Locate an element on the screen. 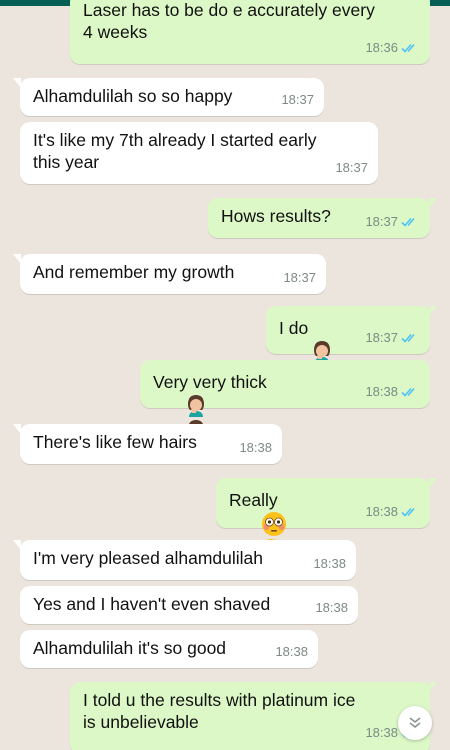  message-time: 18:36 is located at coordinates (381, 47).